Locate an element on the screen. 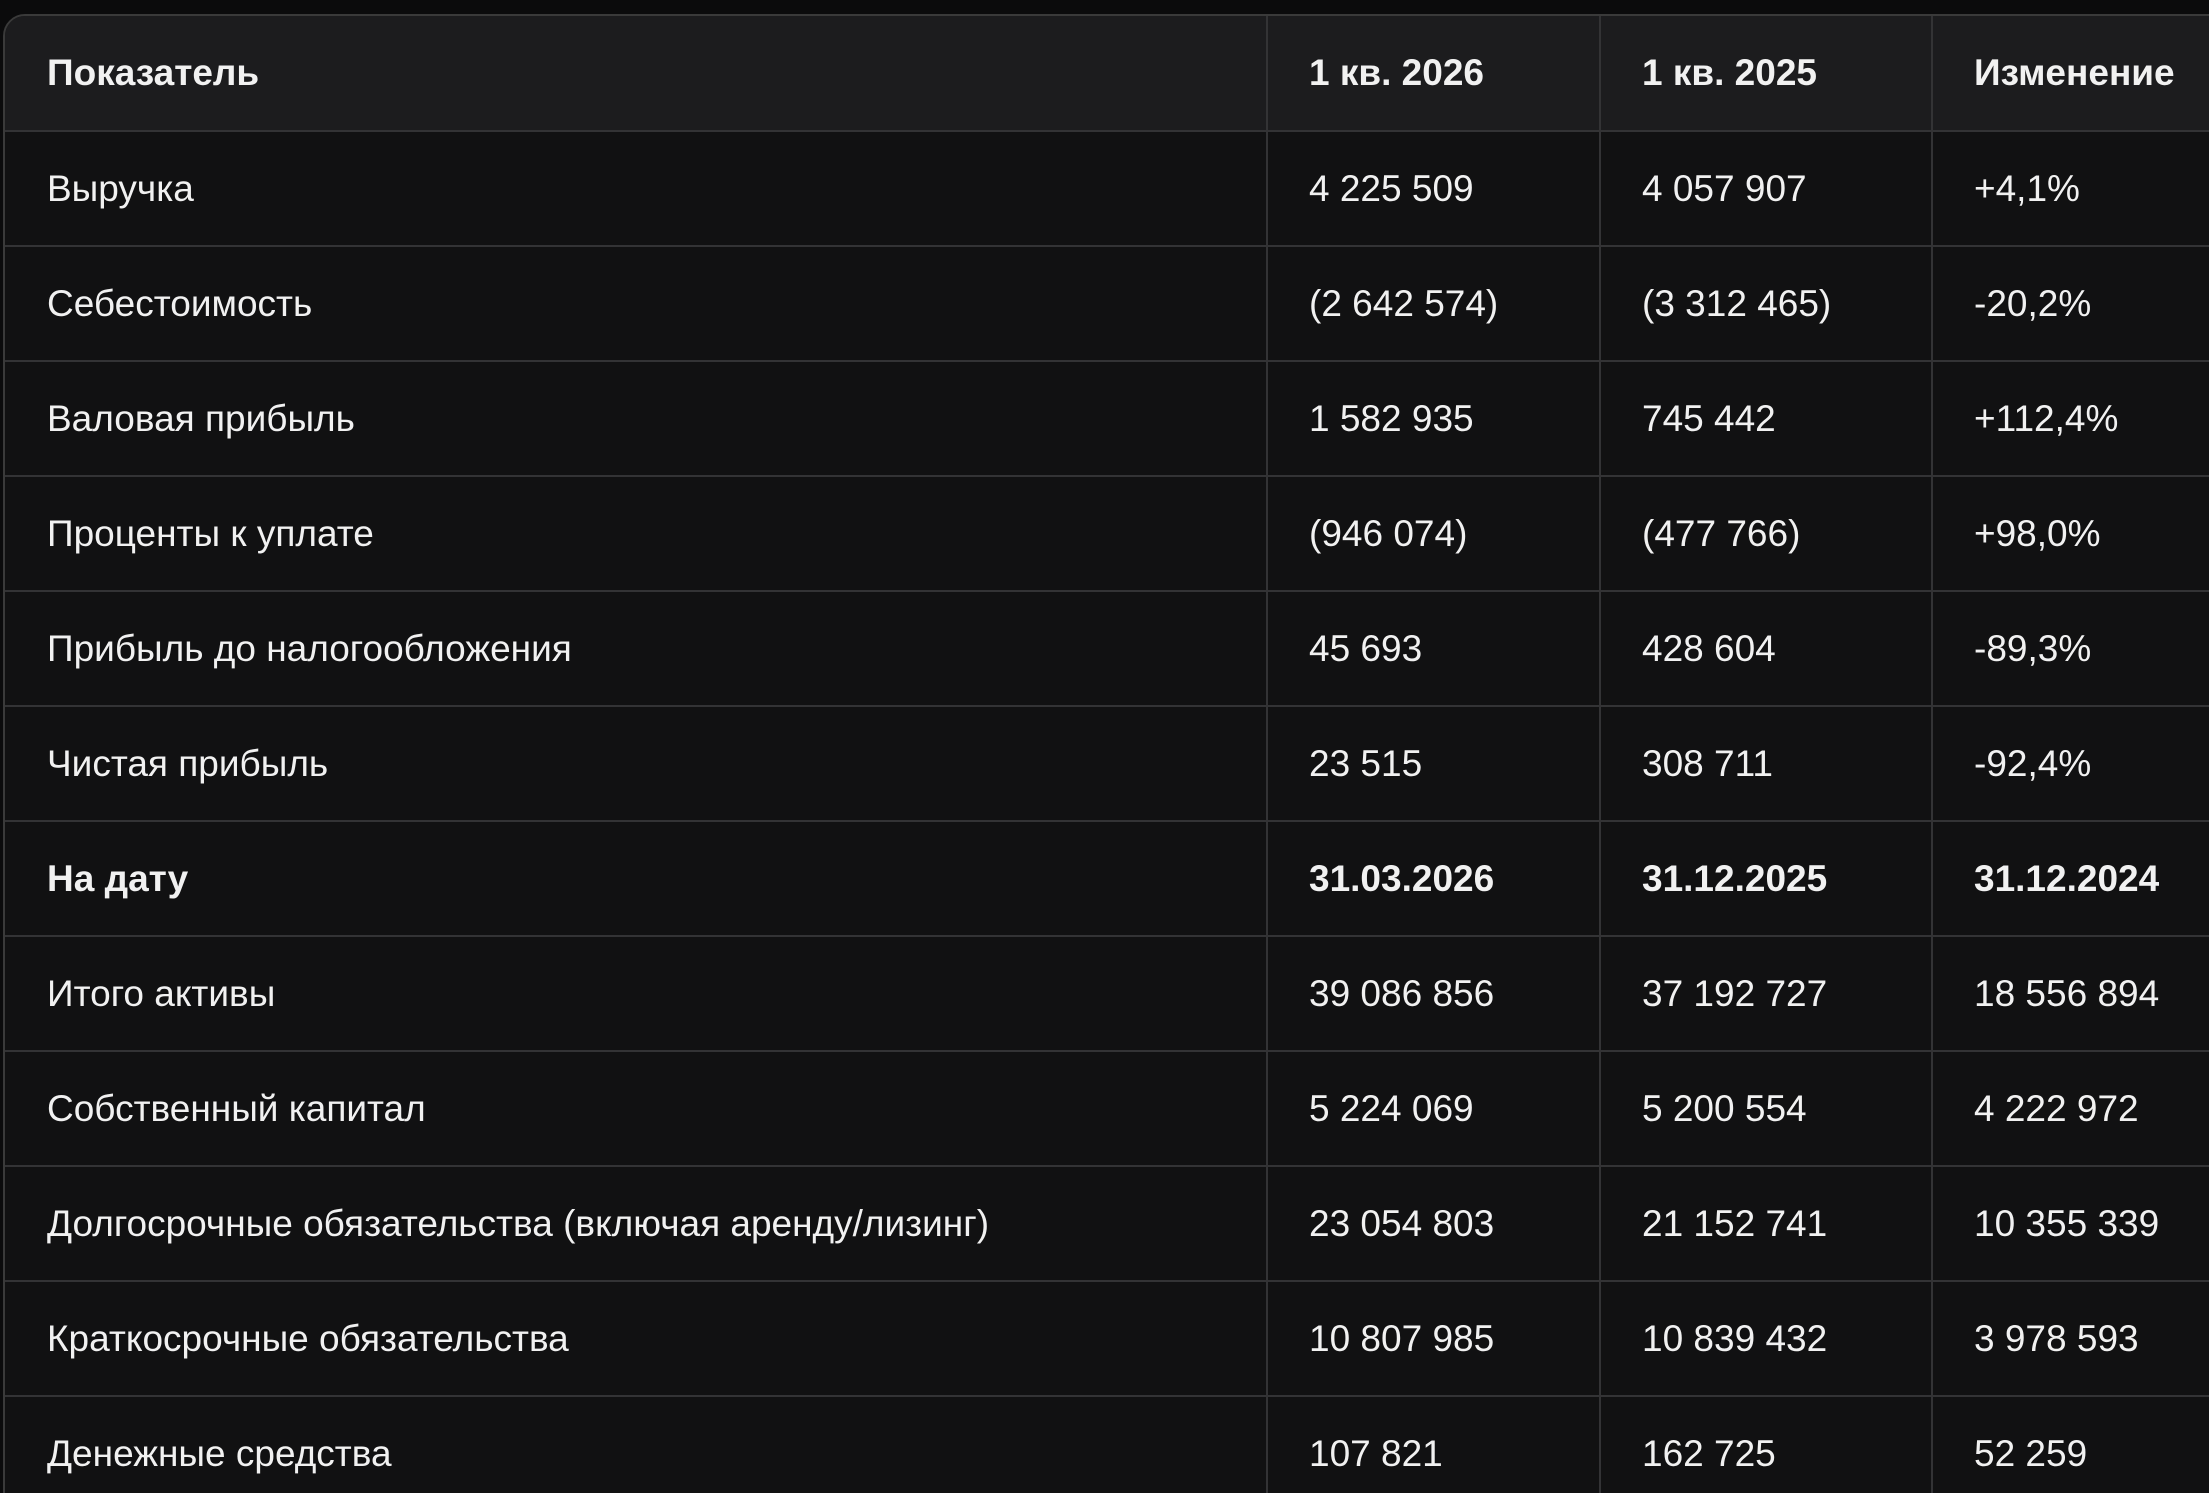  value-col-3: -92,4% is located at coordinates (2070, 764).